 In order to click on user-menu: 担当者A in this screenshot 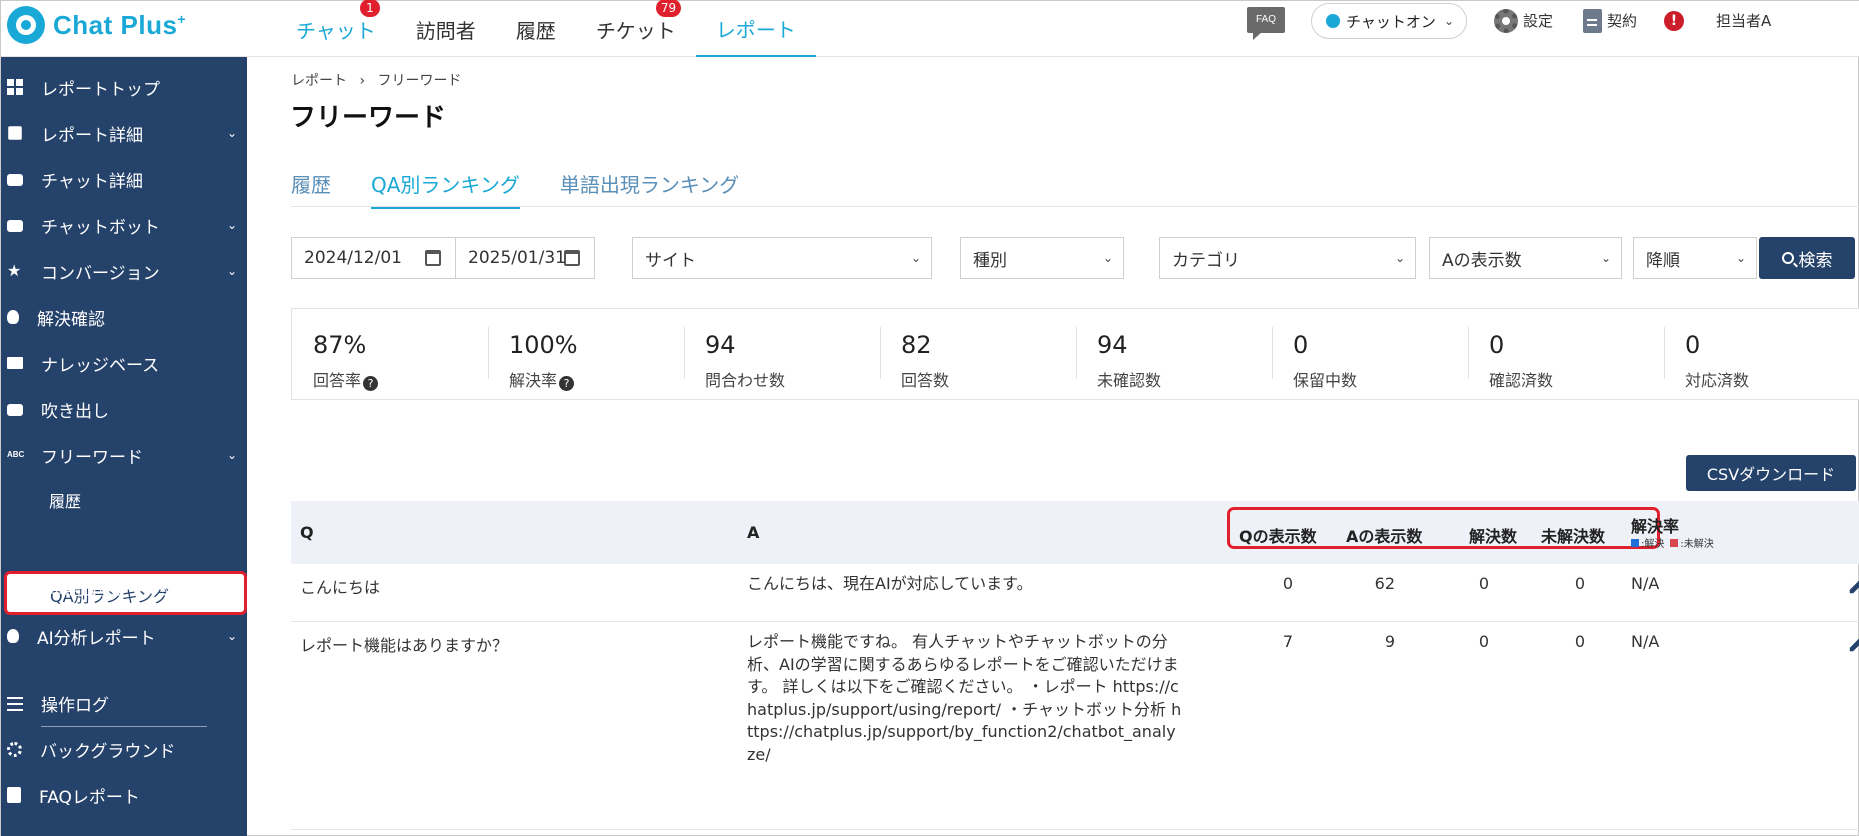, I will do `click(1743, 20)`.